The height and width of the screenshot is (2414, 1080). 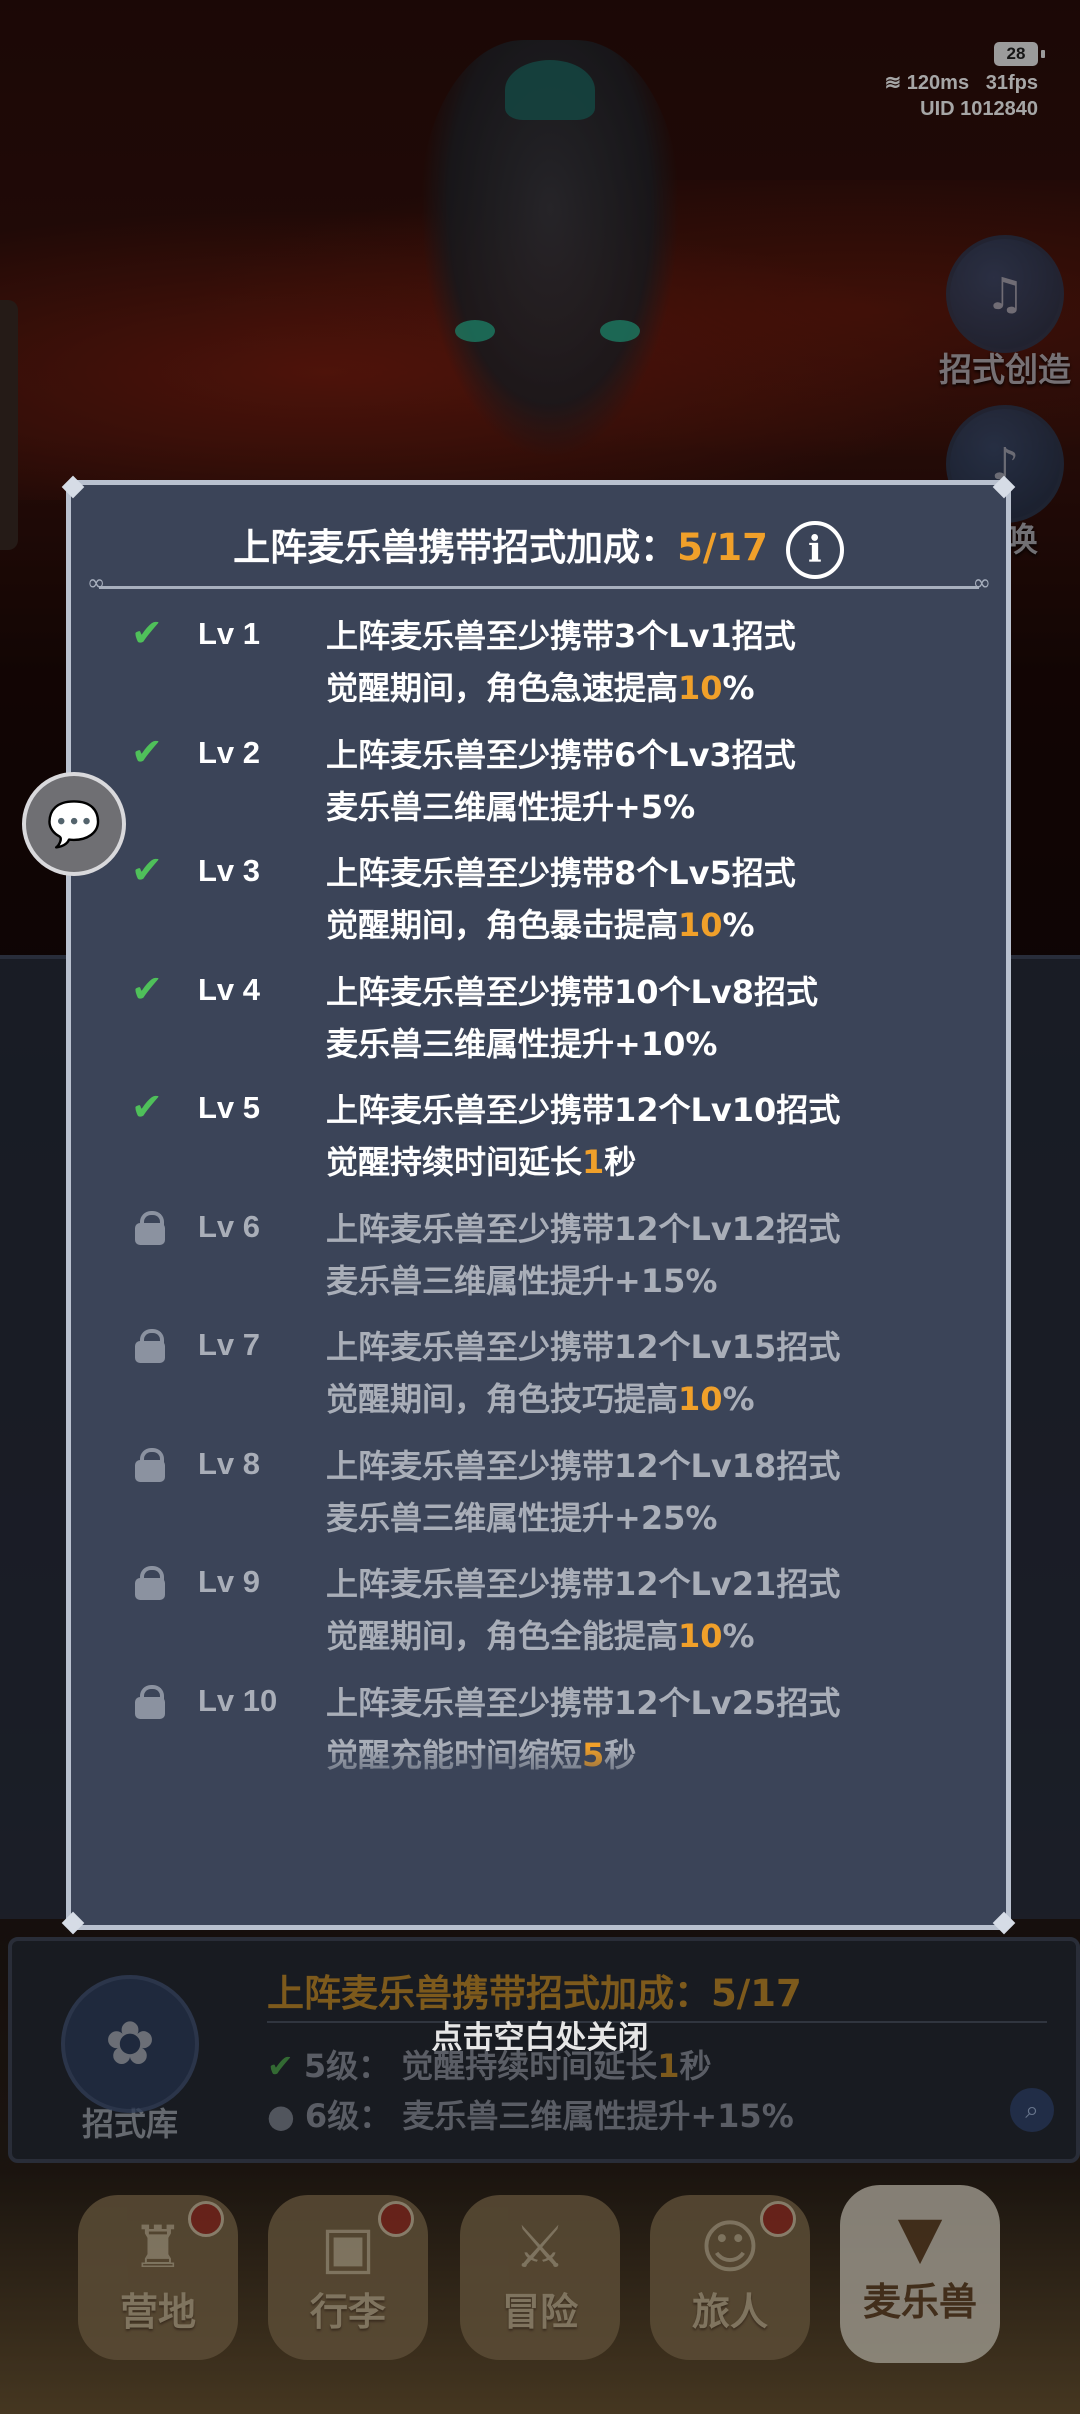 What do you see at coordinates (229, 1463) in the screenshot?
I see `level-label: Lv 8` at bounding box center [229, 1463].